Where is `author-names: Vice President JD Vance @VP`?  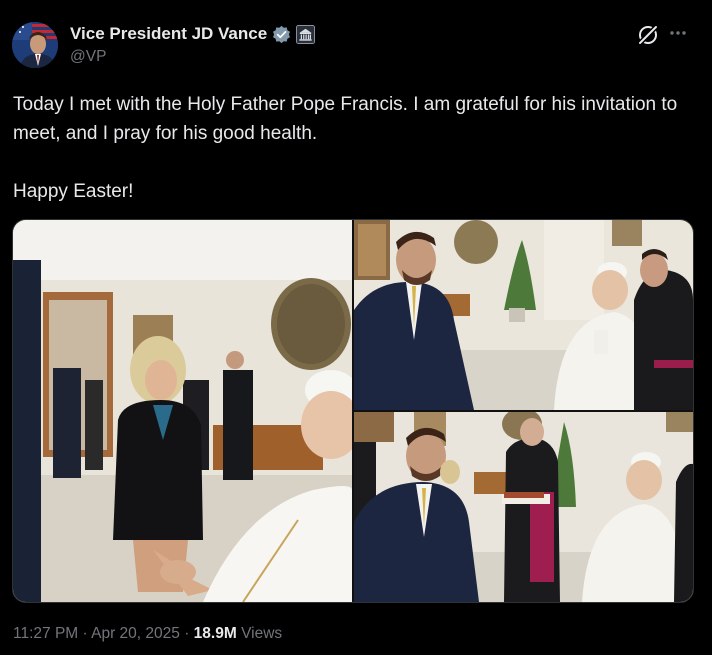
author-names: Vice President JD Vance @VP is located at coordinates (193, 45).